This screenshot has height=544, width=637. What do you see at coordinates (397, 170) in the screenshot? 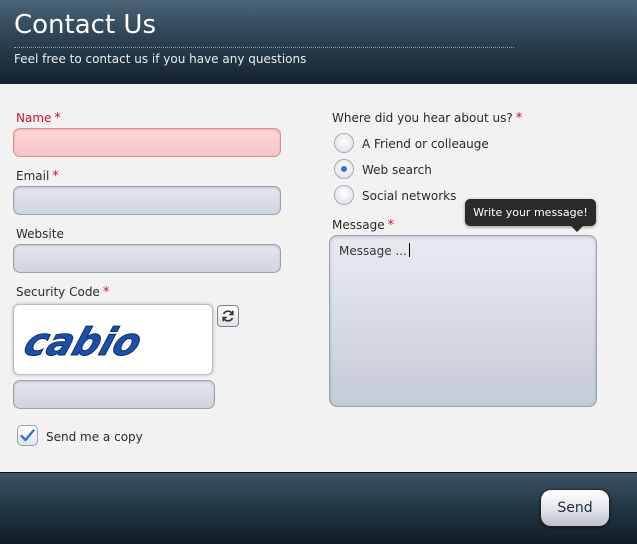
I see `radio-web-search-label: Web search` at bounding box center [397, 170].